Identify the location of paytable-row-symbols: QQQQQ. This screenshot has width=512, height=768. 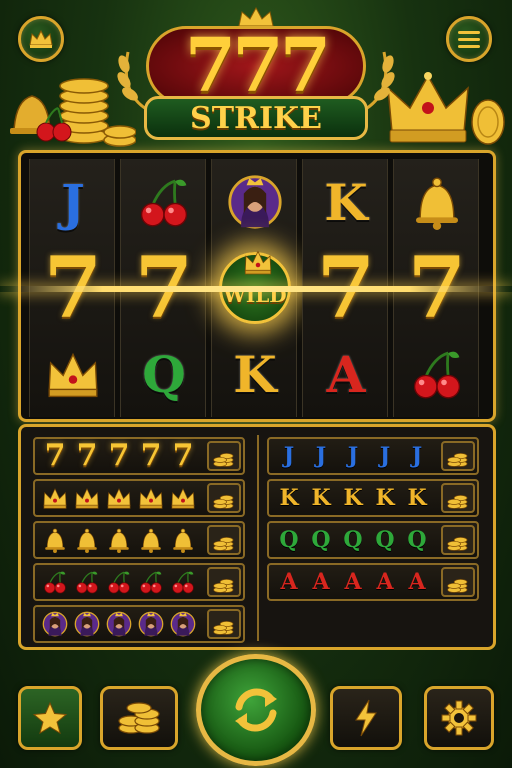
(350, 540).